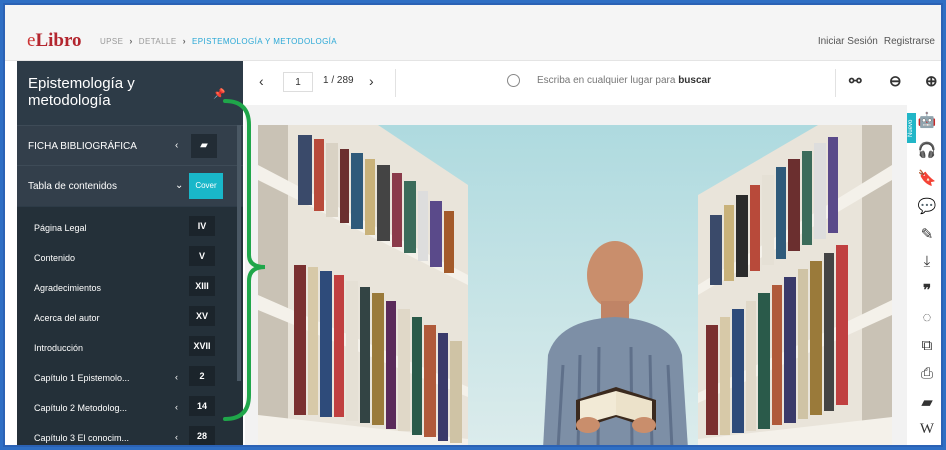 The height and width of the screenshot is (450, 946). Describe the element at coordinates (202, 316) in the screenshot. I see `toc-item-page: XV` at that location.